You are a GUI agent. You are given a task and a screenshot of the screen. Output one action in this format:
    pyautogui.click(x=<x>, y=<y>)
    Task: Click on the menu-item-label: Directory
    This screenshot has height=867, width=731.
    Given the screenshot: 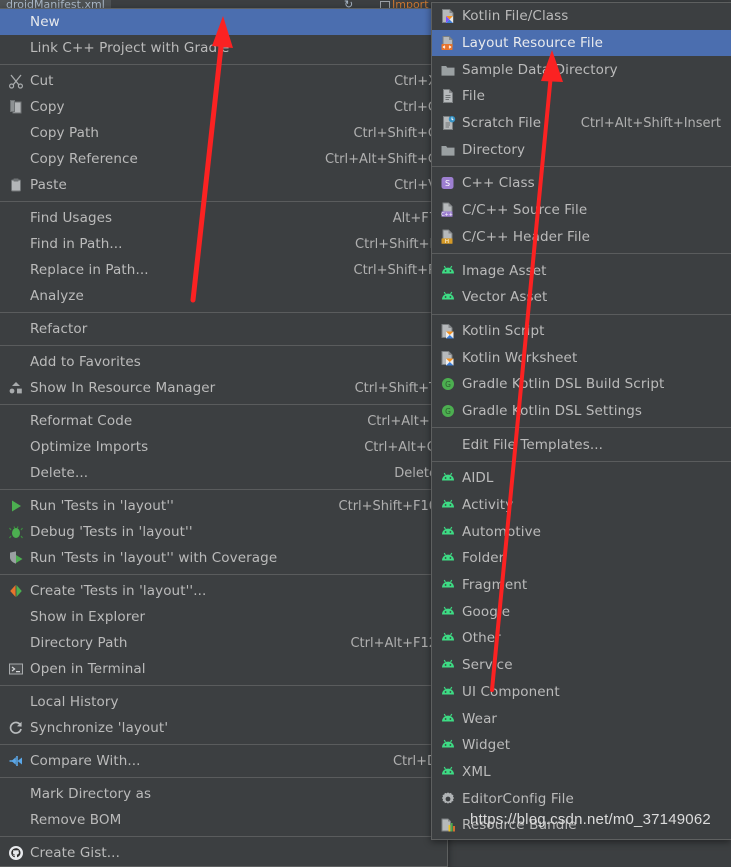 What is the action you would take?
    pyautogui.click(x=494, y=149)
    